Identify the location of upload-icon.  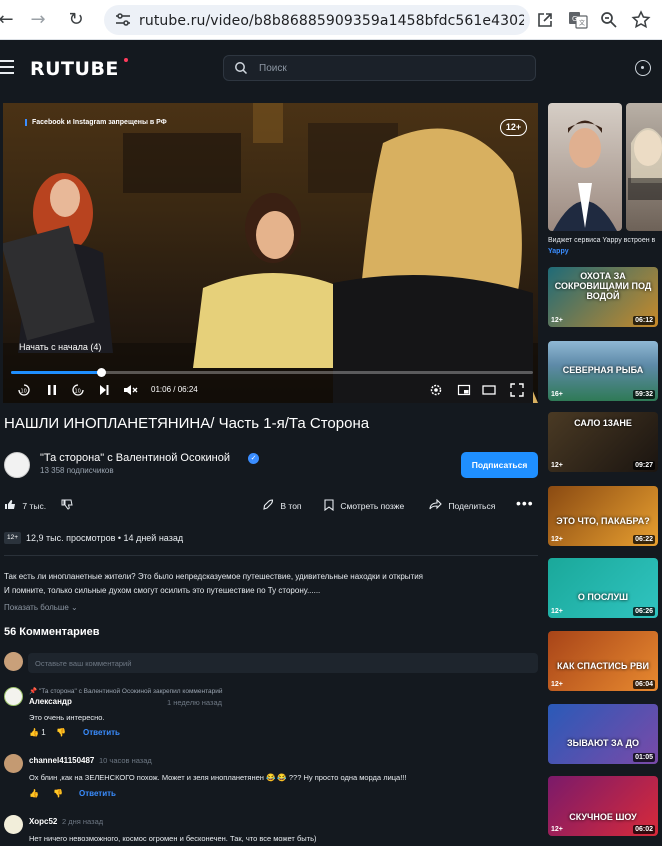
(643, 68).